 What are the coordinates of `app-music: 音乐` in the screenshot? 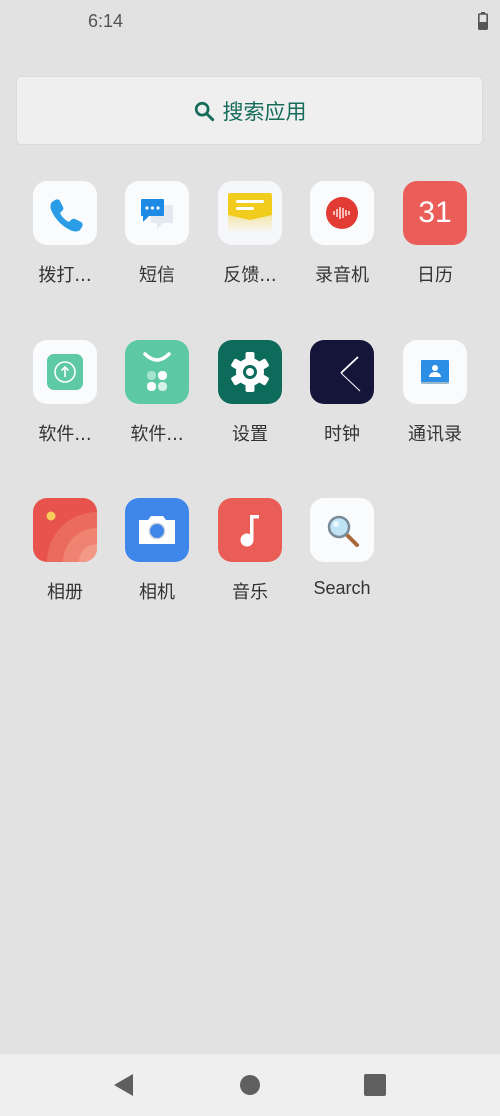 It's located at (250, 551).